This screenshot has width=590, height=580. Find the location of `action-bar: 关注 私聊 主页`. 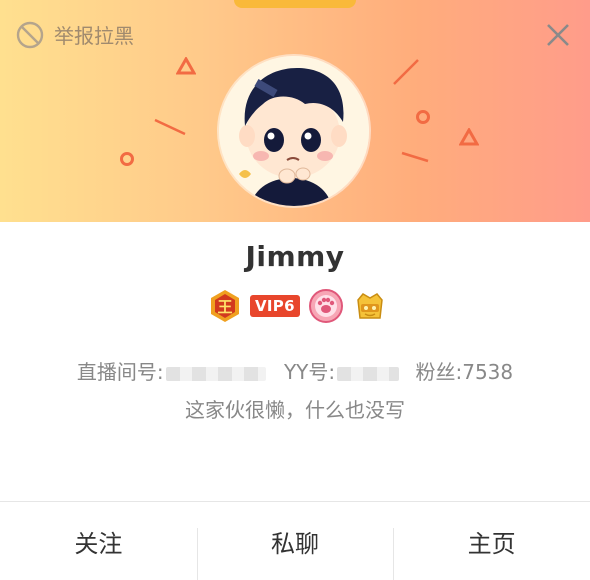

action-bar: 关注 私聊 主页 is located at coordinates (295, 540).